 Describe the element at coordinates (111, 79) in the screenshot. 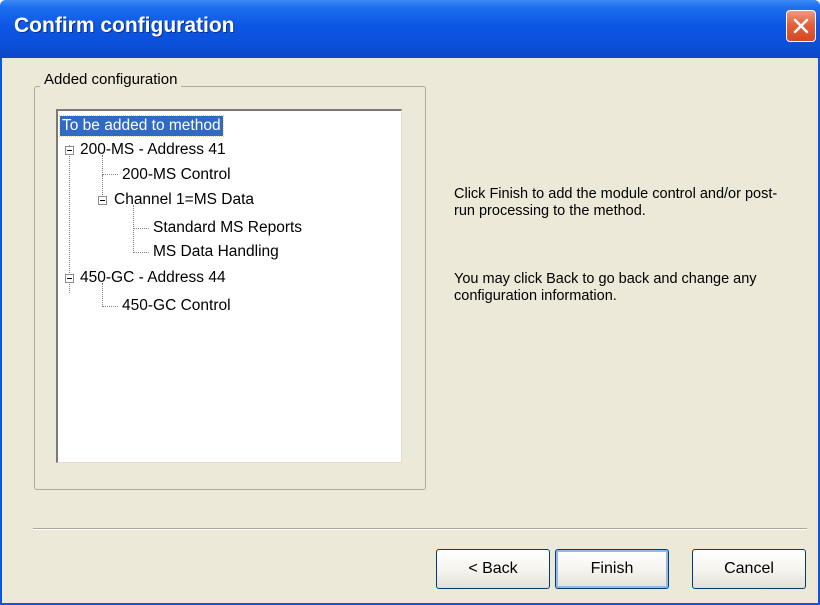

I see `group-label: Added configuration` at that location.